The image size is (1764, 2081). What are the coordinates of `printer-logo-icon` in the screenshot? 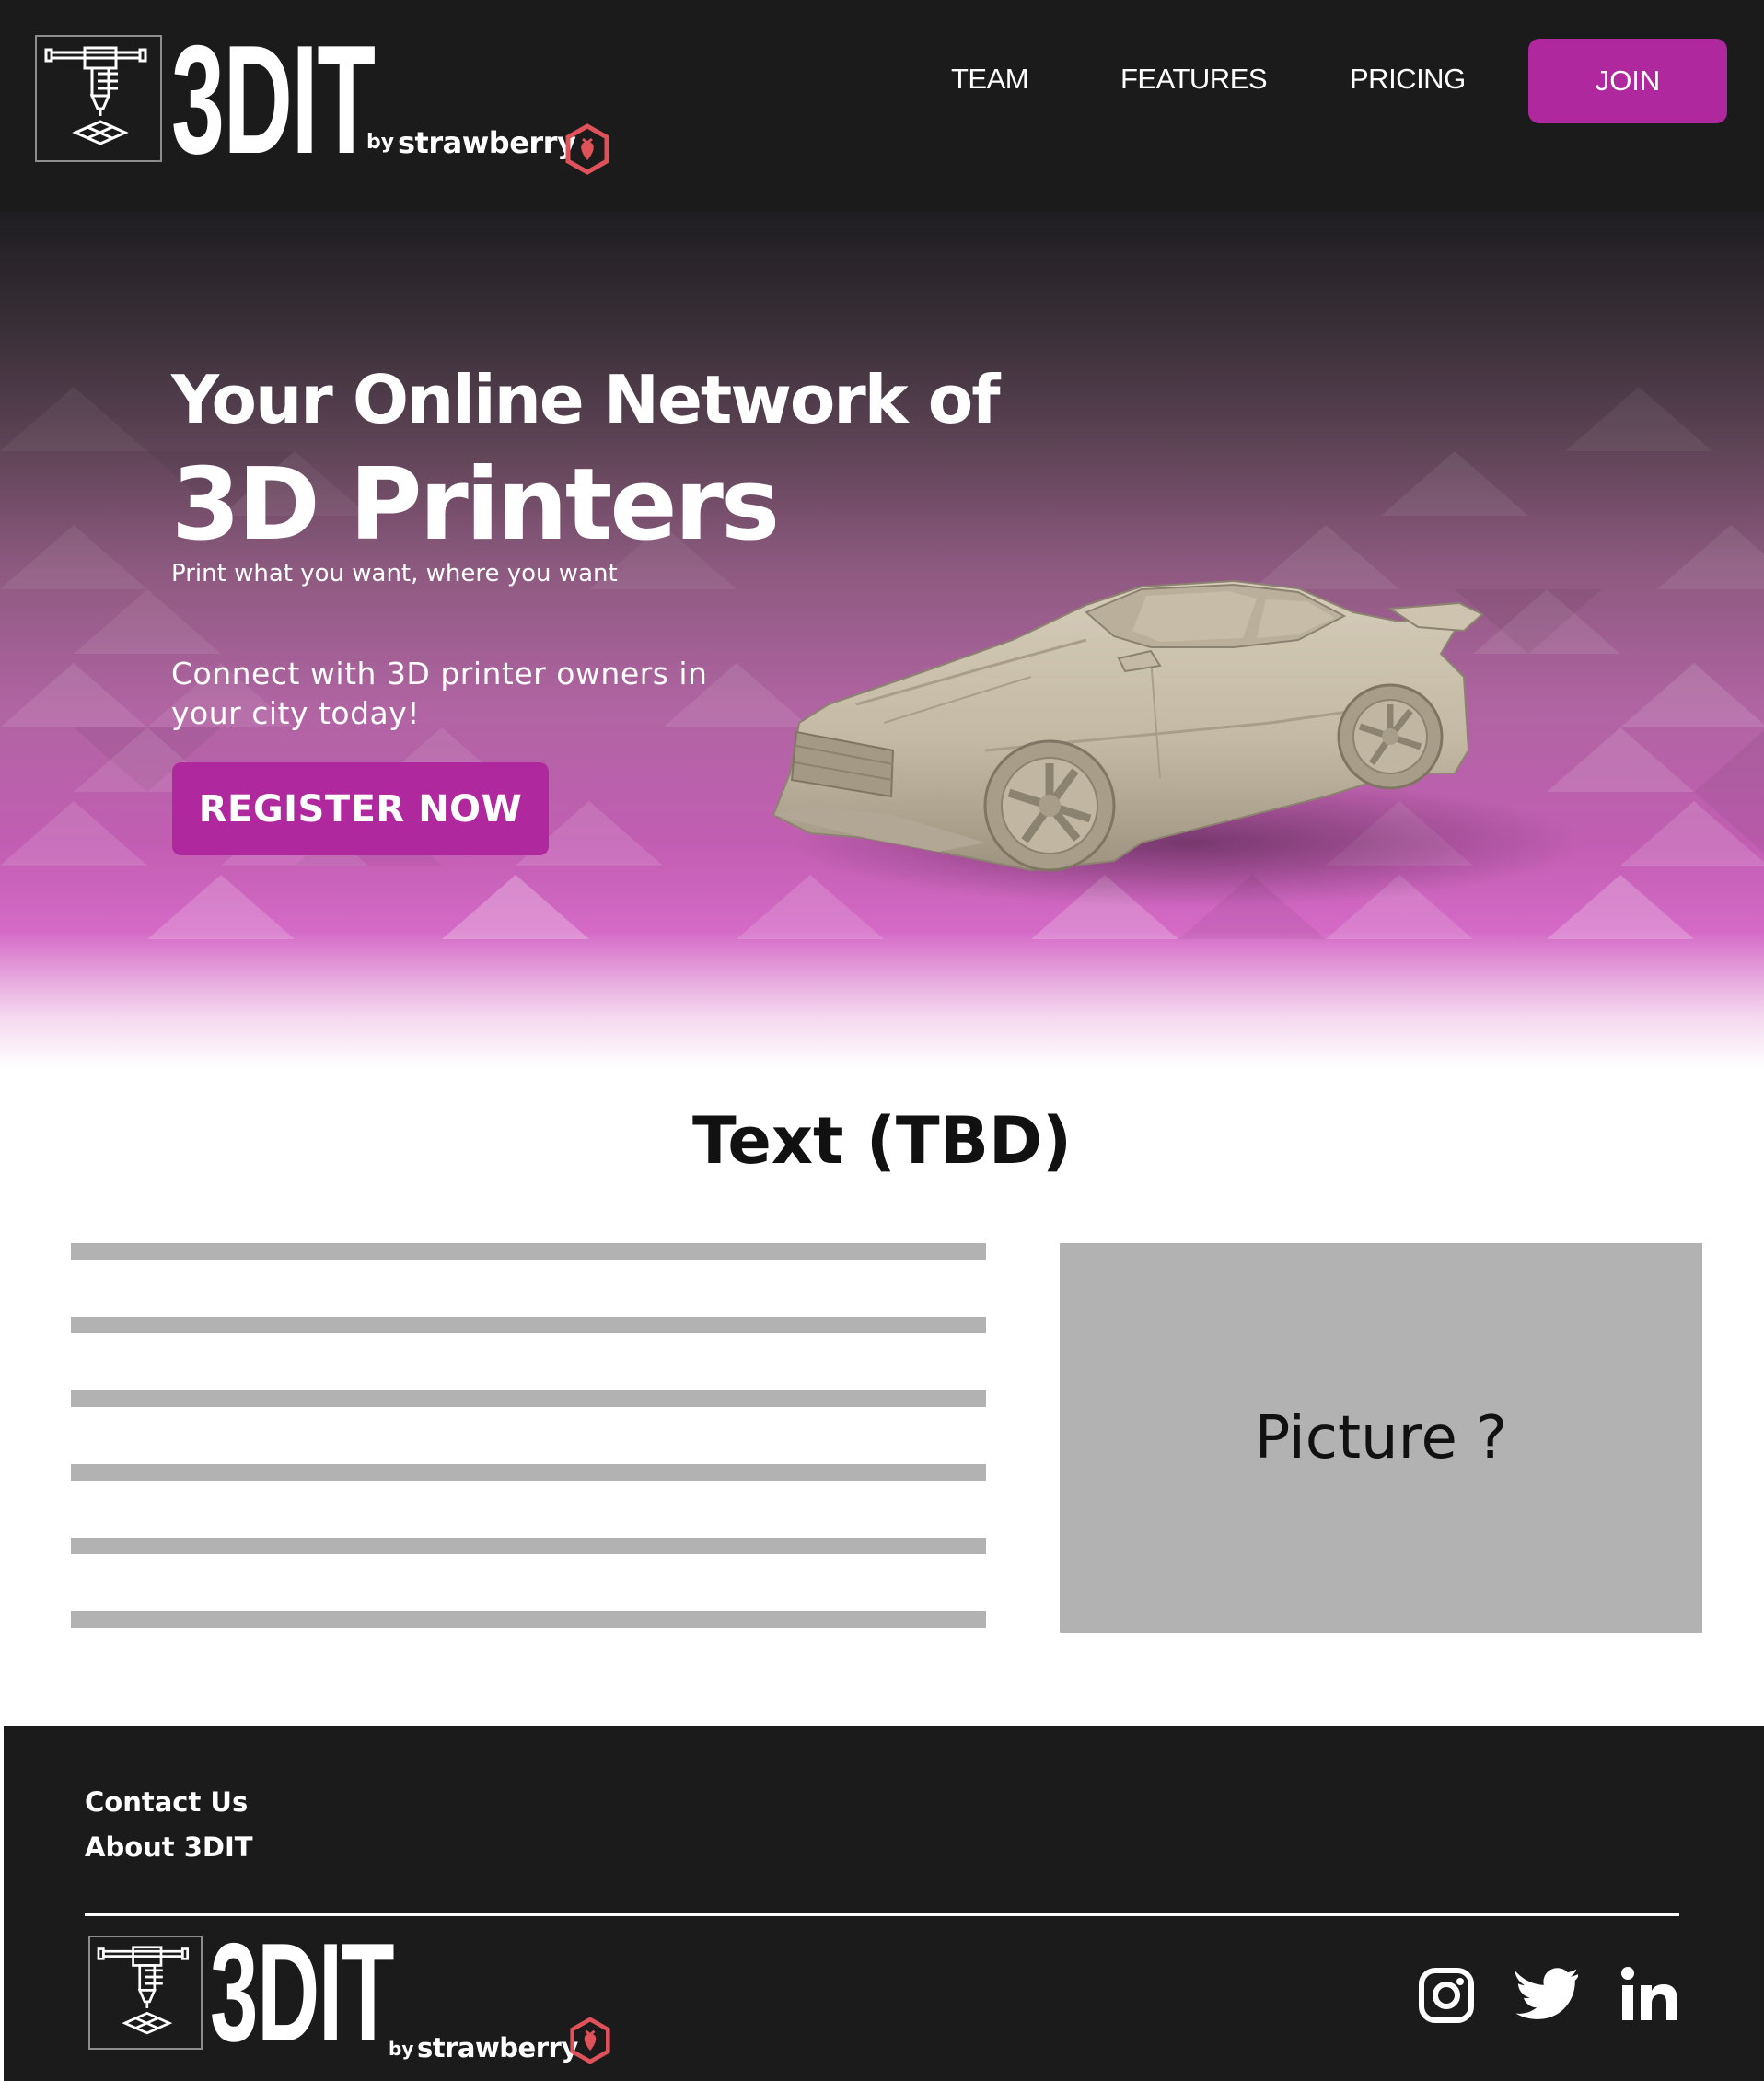 It's located at (98, 98).